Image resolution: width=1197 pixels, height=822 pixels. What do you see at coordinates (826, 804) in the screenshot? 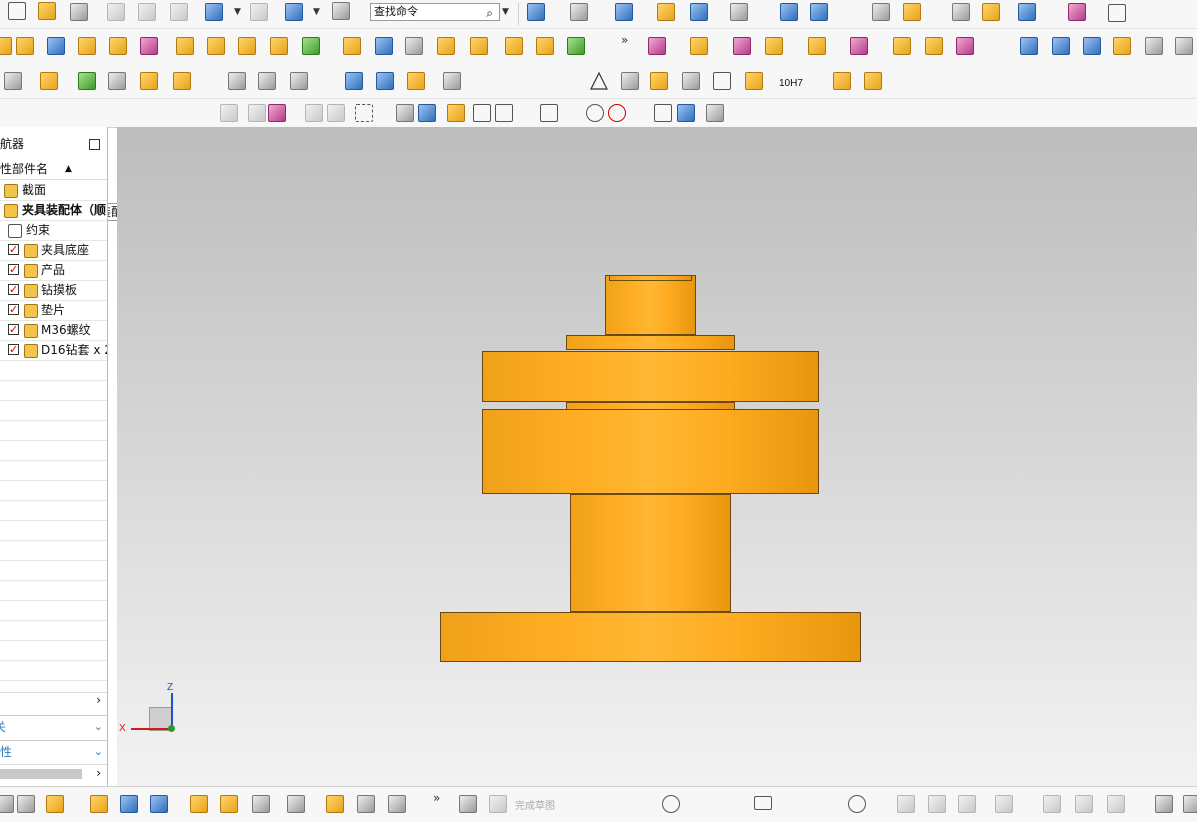
I see `point-icon` at bounding box center [826, 804].